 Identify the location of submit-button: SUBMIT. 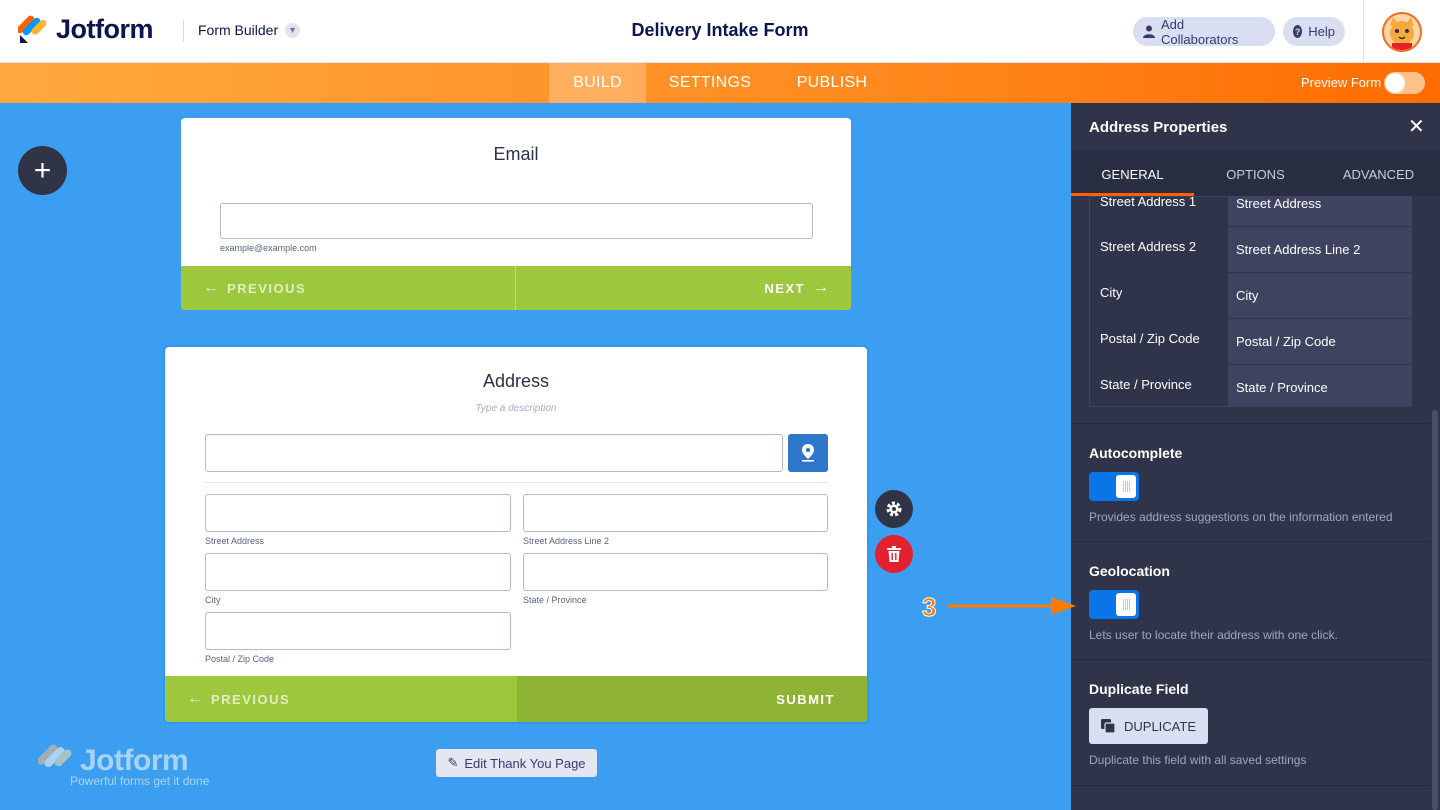
(805, 699).